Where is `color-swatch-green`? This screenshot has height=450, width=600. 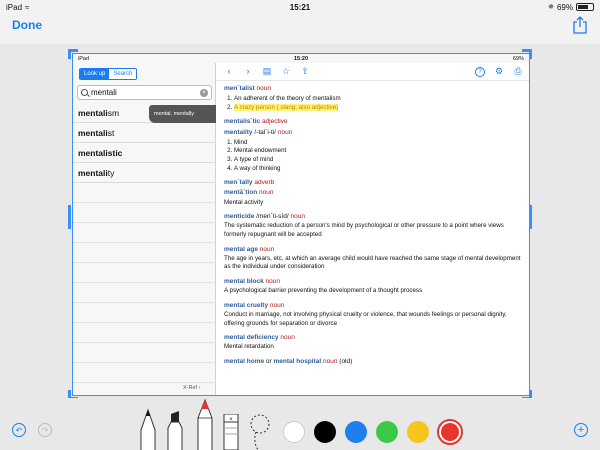 color-swatch-green is located at coordinates (387, 432).